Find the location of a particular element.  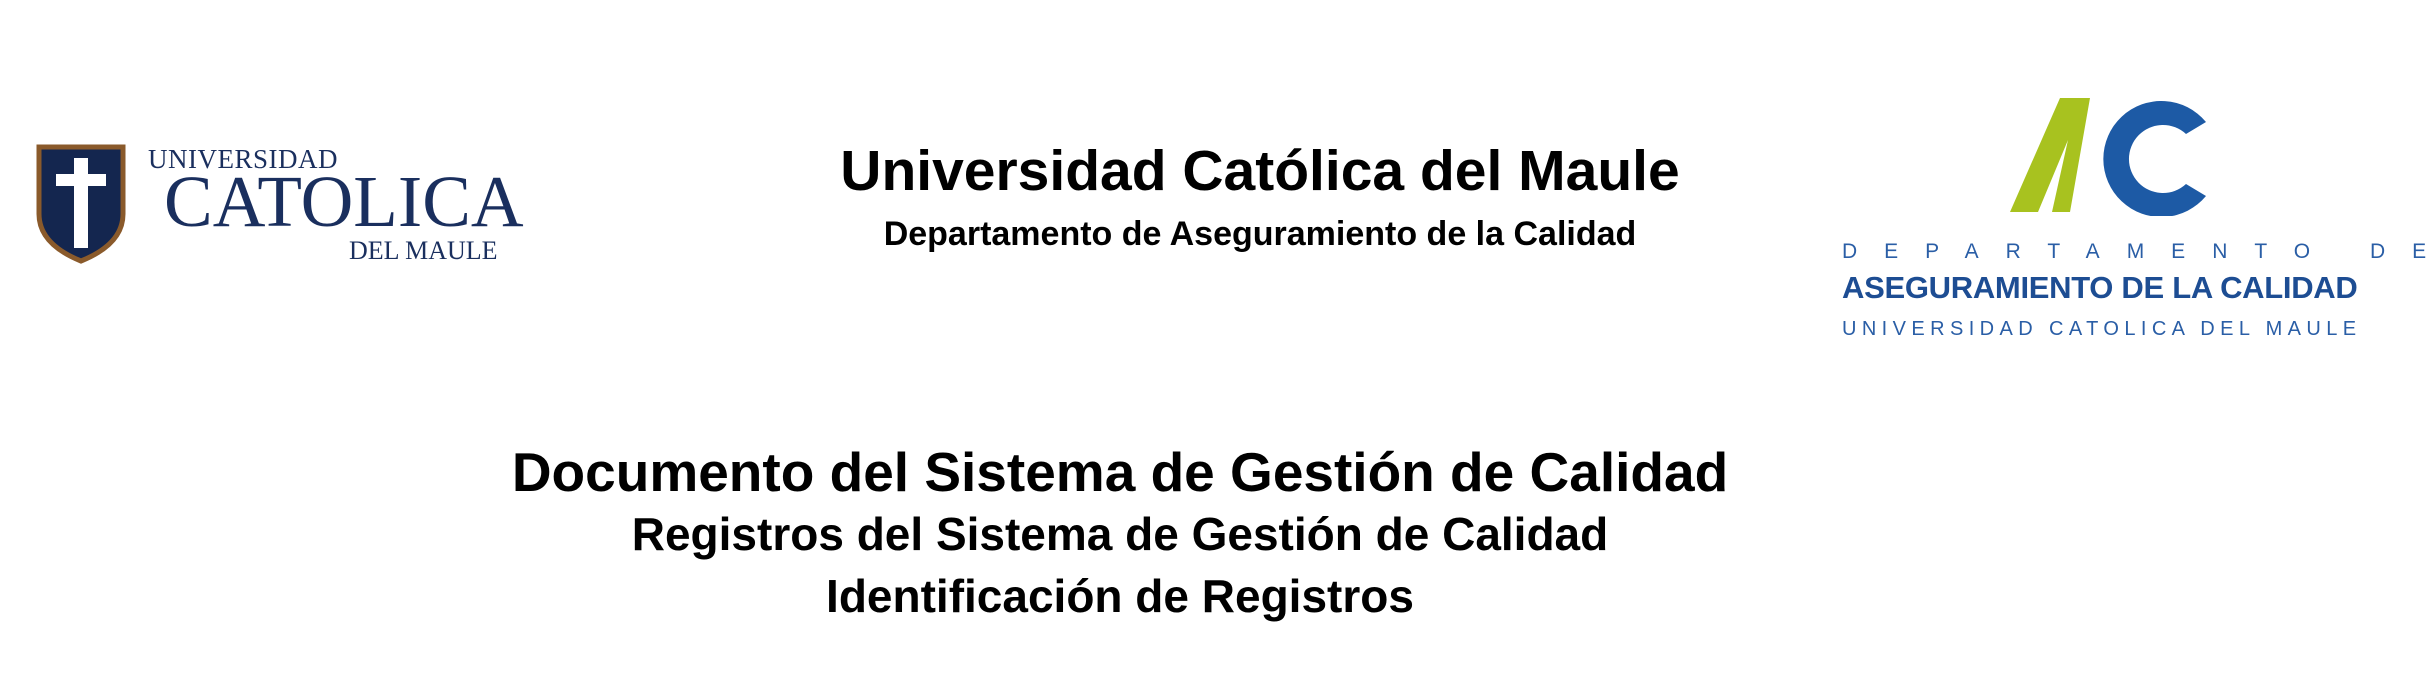

ac-mark-icon is located at coordinates (2108, 157).